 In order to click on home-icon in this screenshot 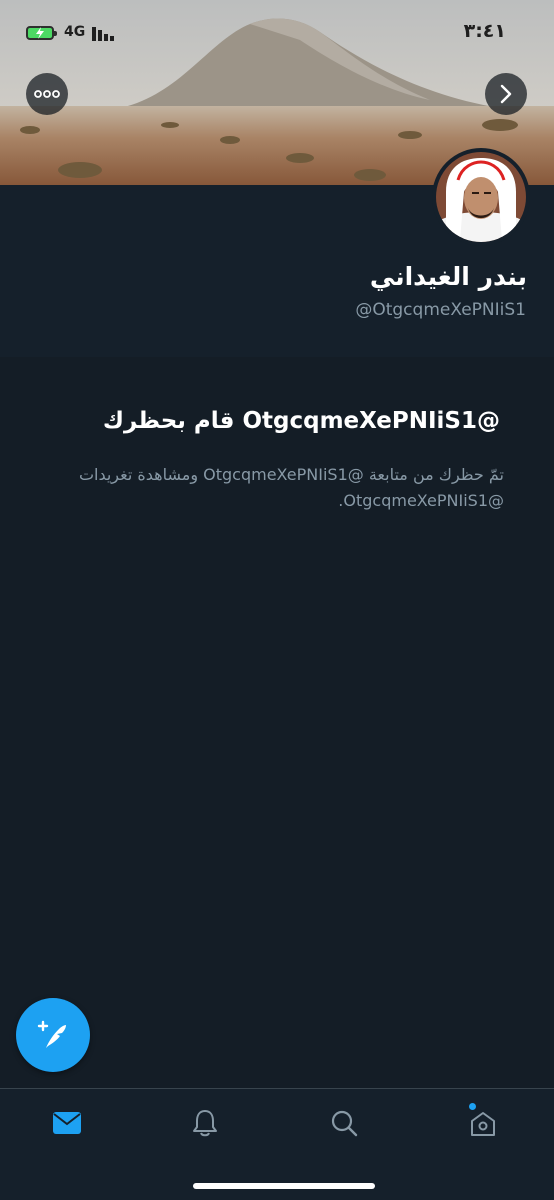, I will do `click(483, 1124)`.